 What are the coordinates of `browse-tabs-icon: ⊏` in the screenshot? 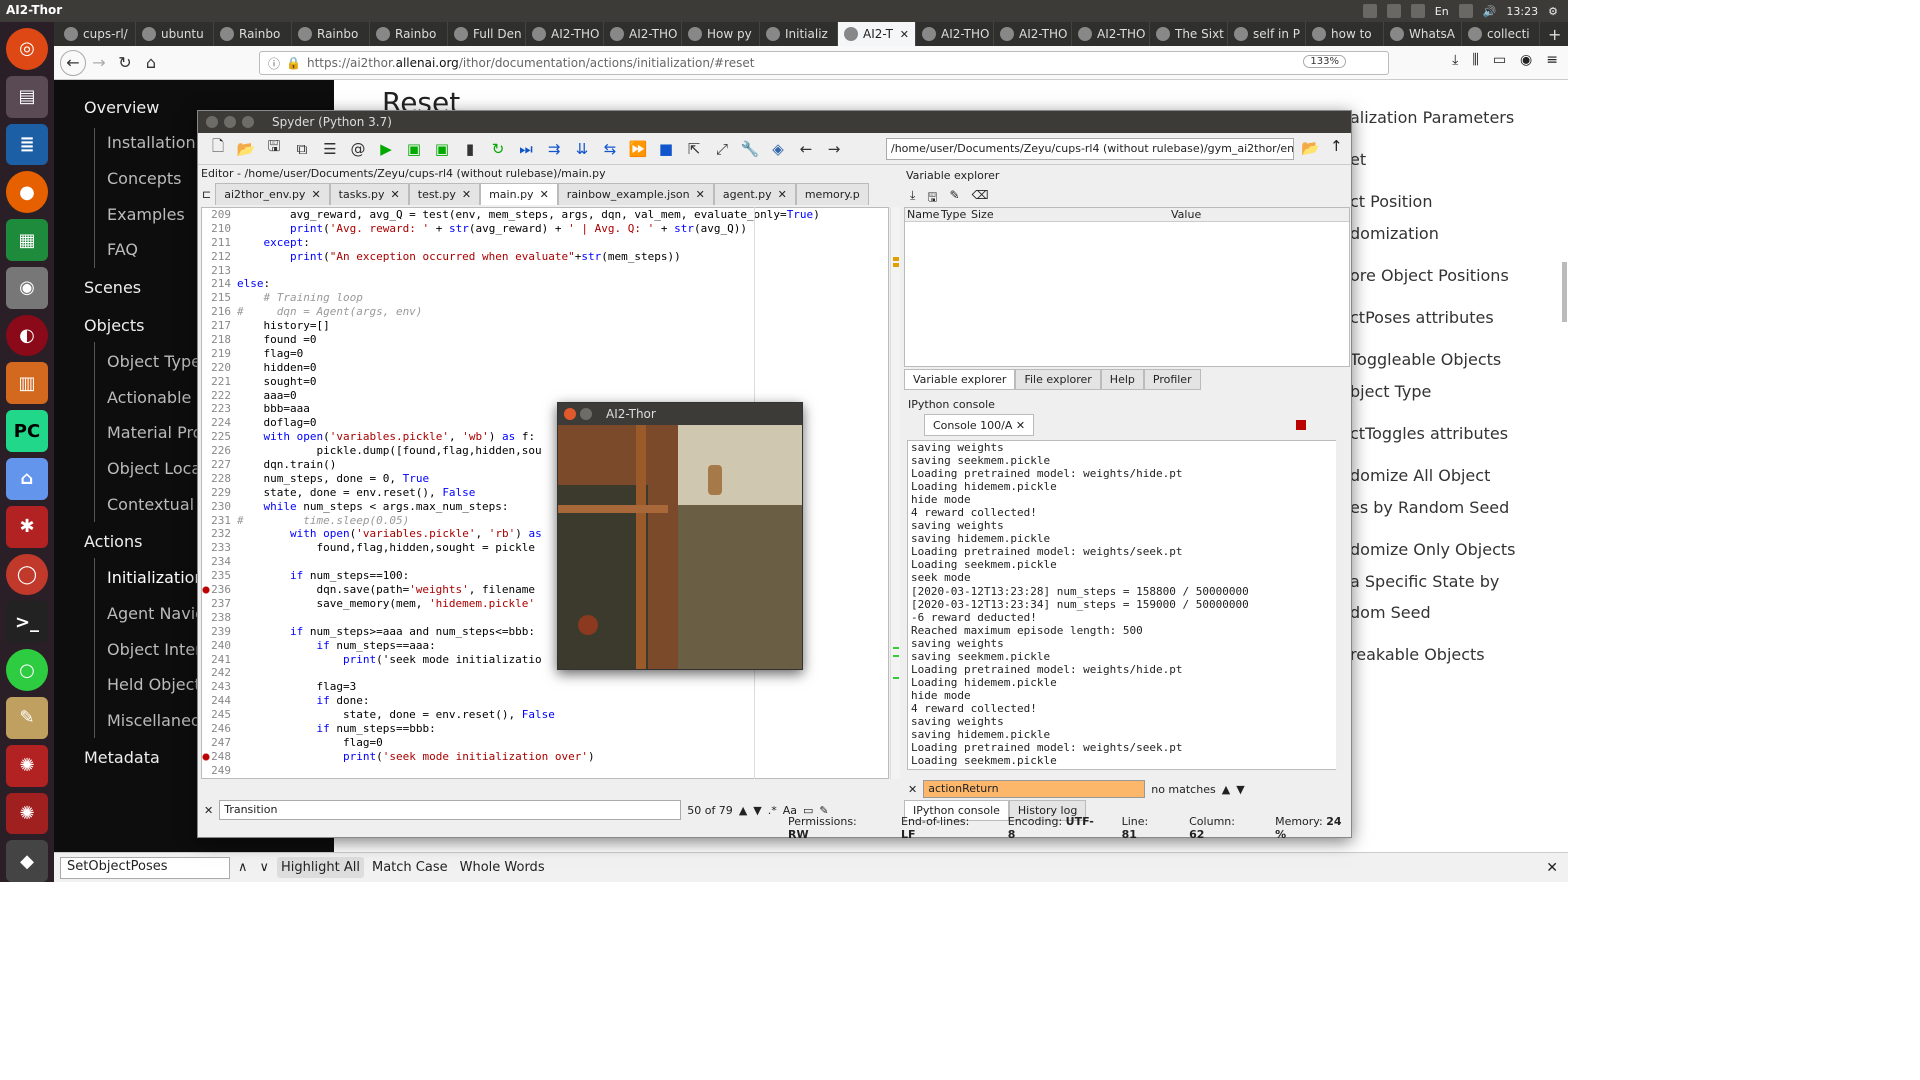 It's located at (206, 194).